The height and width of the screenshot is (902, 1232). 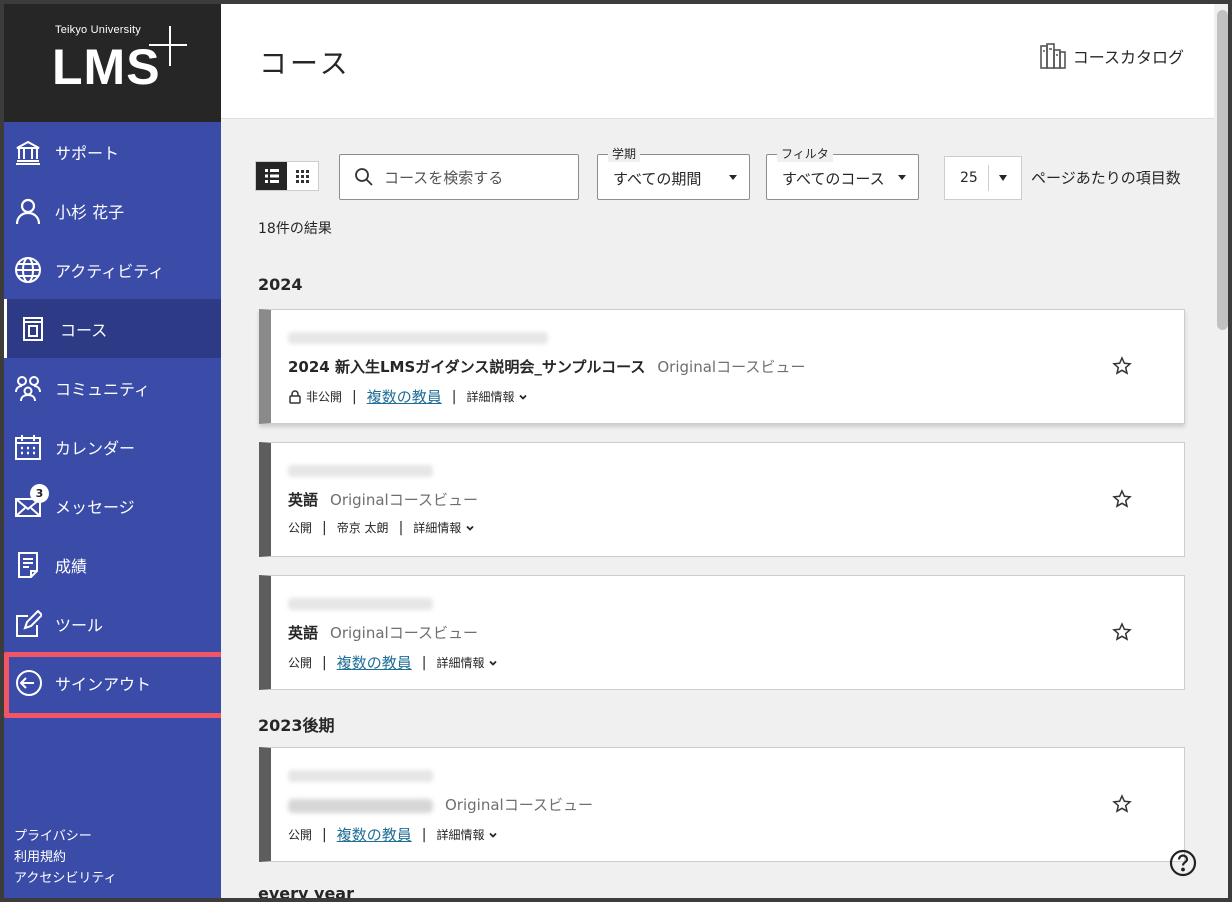 What do you see at coordinates (112, 623) in the screenshot?
I see `sidebar-item-tools: ツール` at bounding box center [112, 623].